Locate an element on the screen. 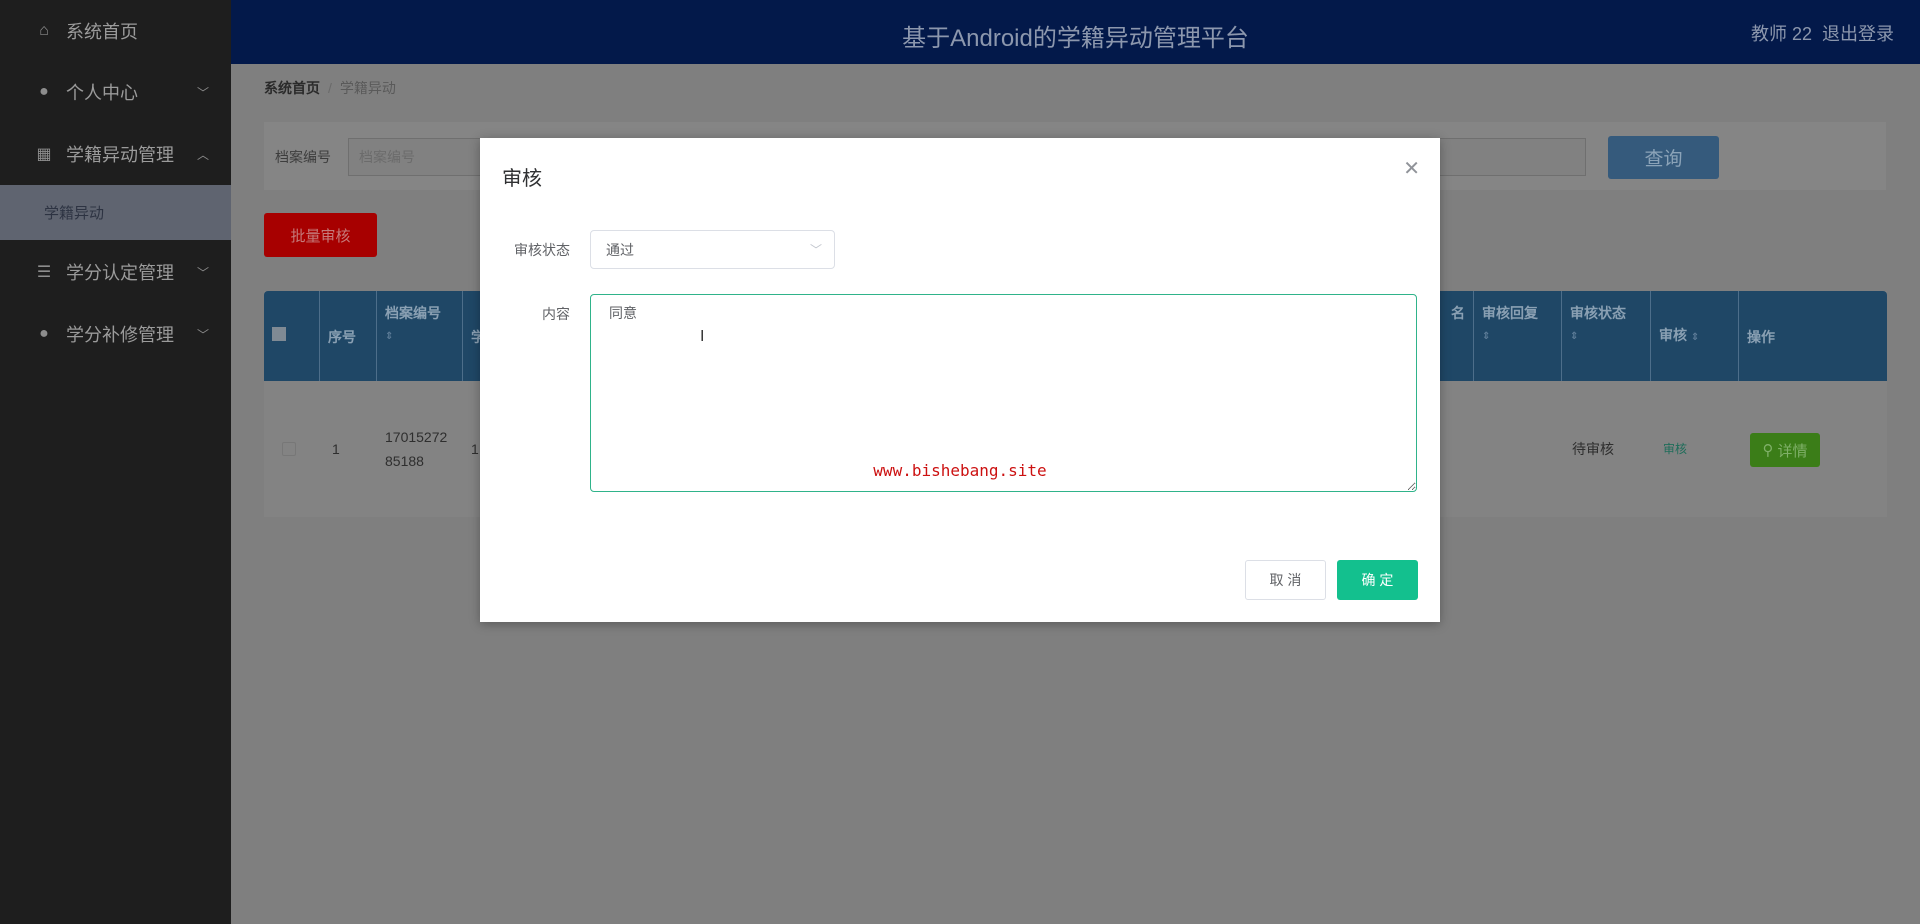 The image size is (1920, 924). content-label: 内容 is located at coordinates (556, 314).